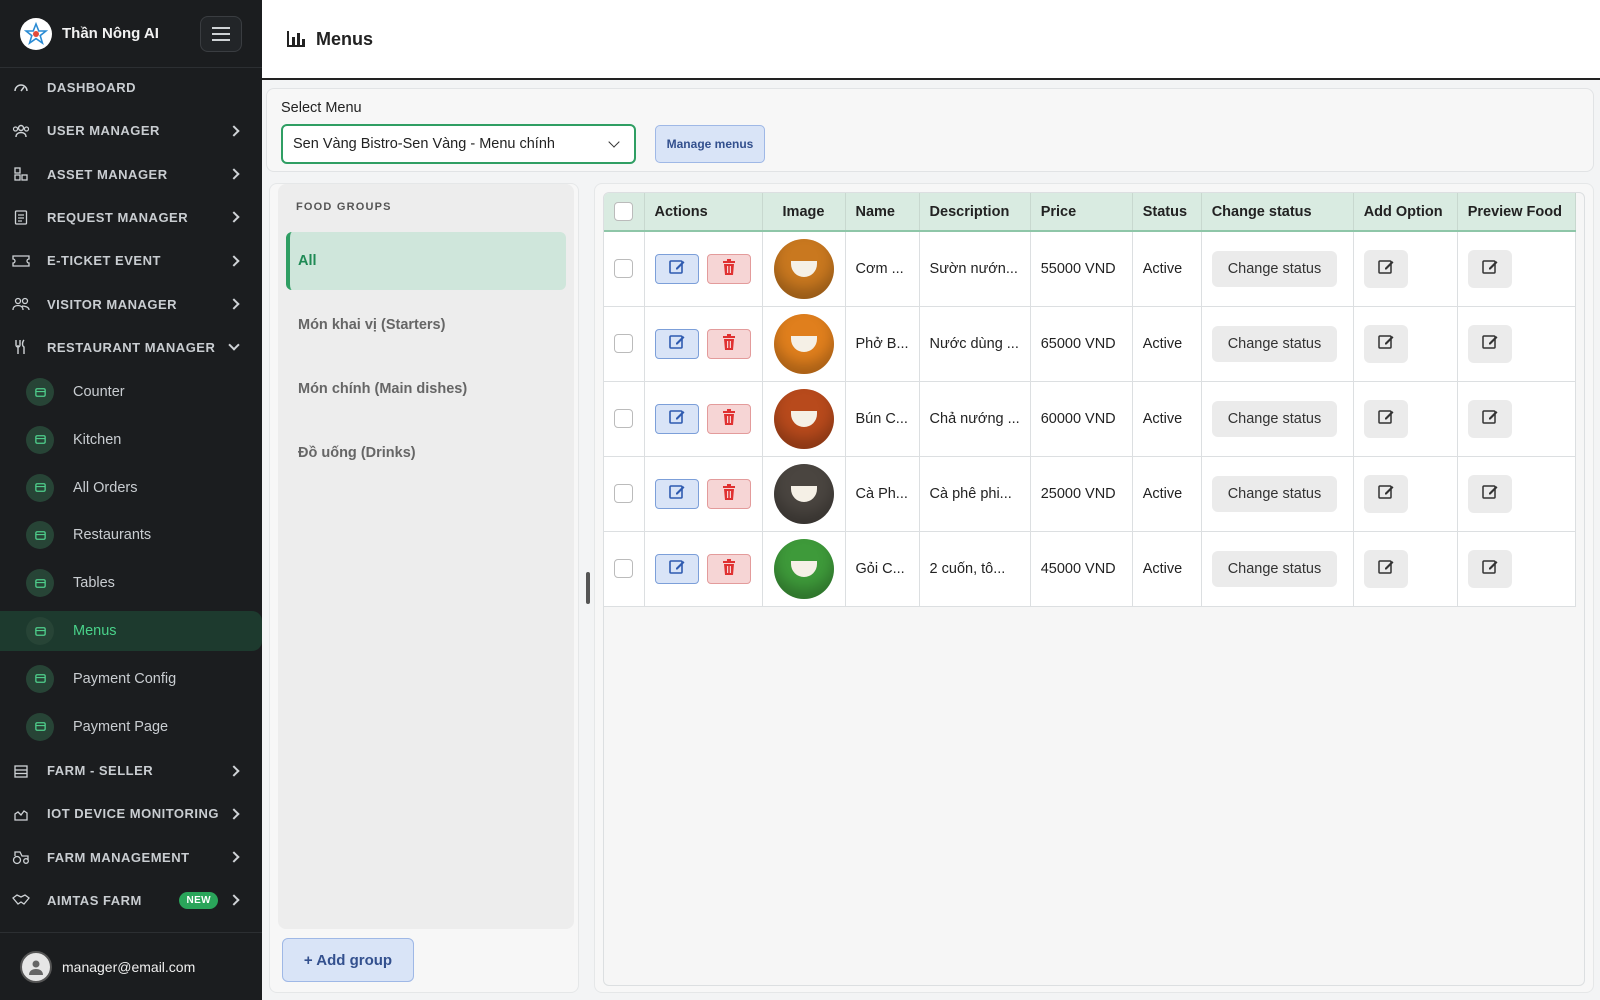  I want to click on new-badge: NEW, so click(198, 900).